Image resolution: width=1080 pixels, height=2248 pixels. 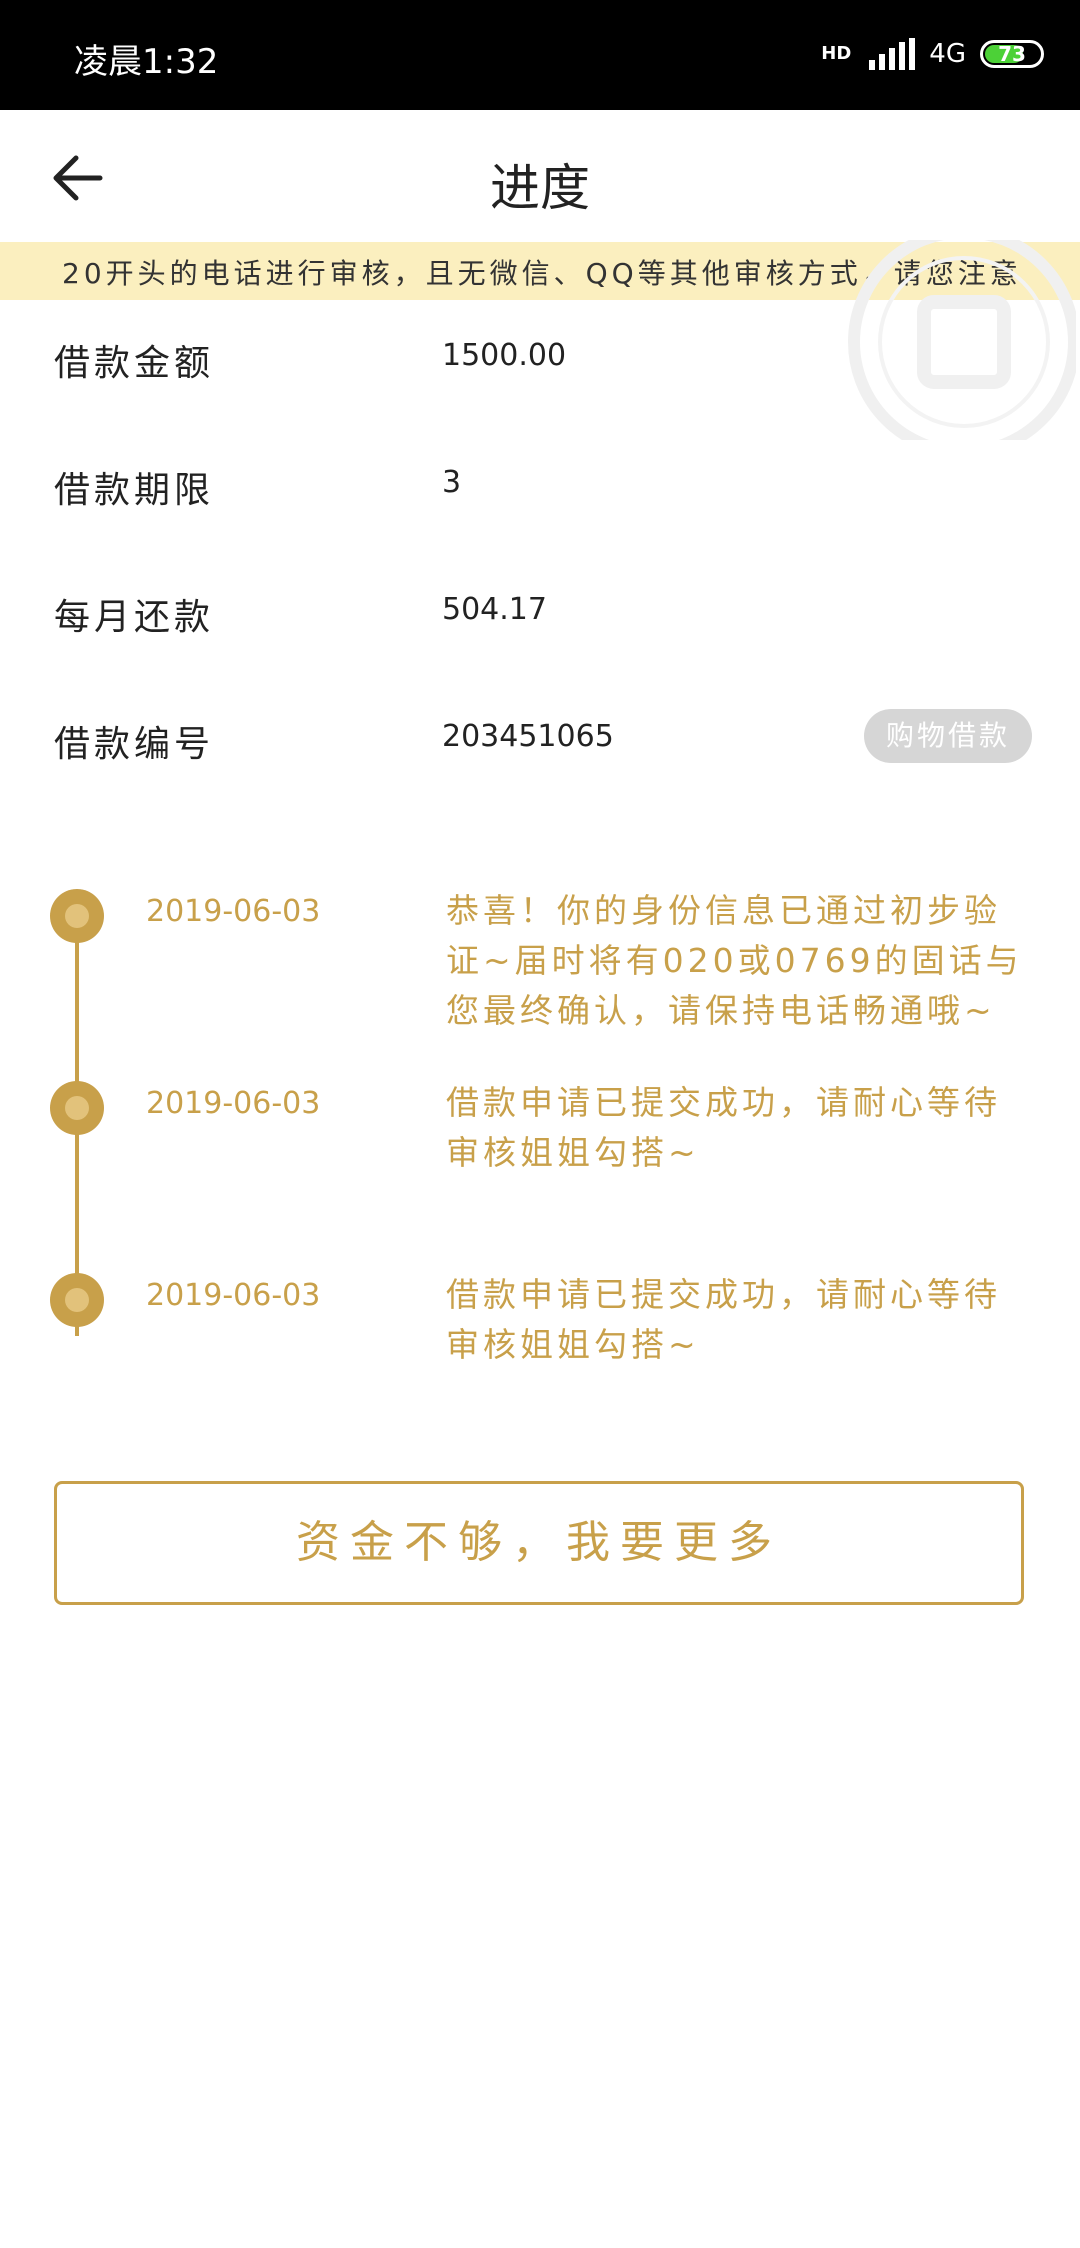 I want to click on hd-label: HD, so click(x=836, y=53).